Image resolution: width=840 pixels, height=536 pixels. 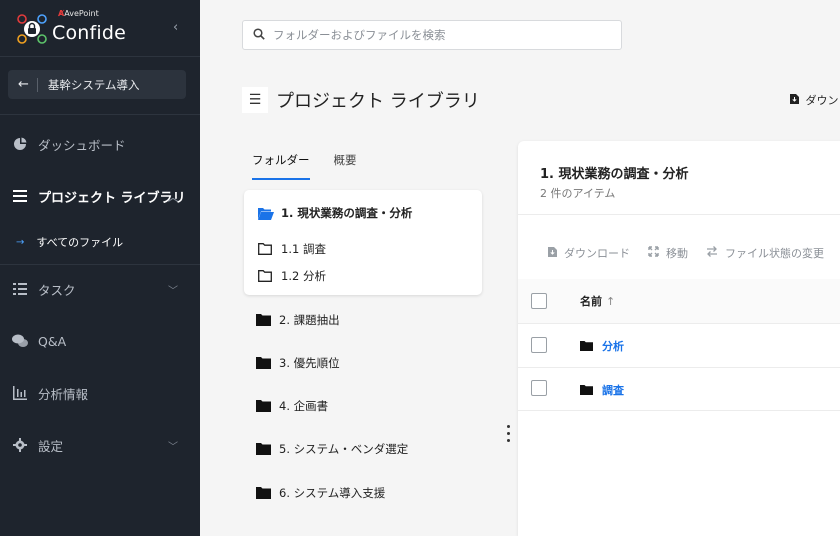 What do you see at coordinates (100, 242) in the screenshot?
I see `sidebar-item-all-files: → すべてのファイル` at bounding box center [100, 242].